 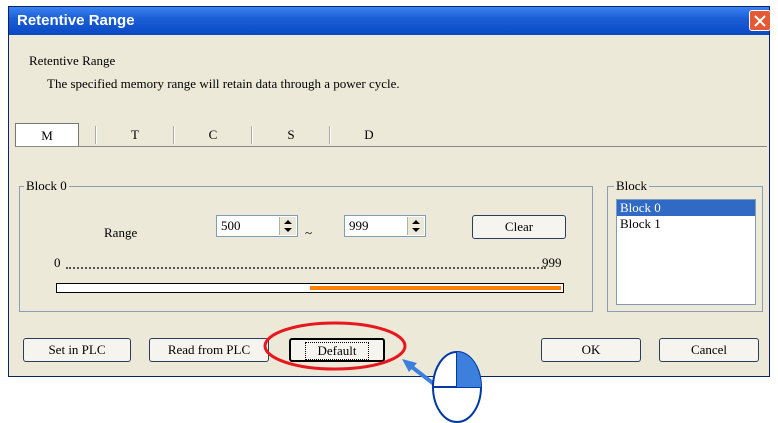 What do you see at coordinates (372, 372) in the screenshot?
I see `annotation-overlay` at bounding box center [372, 372].